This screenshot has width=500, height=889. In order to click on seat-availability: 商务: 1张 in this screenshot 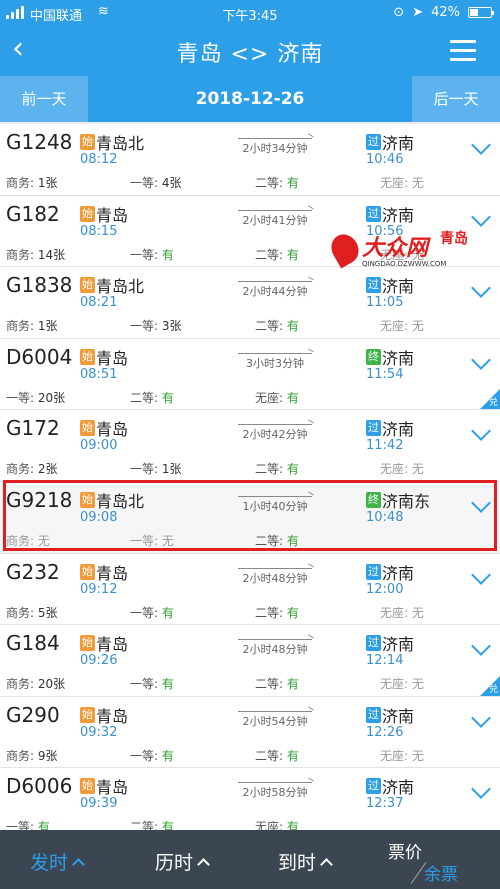, I will do `click(32, 326)`.